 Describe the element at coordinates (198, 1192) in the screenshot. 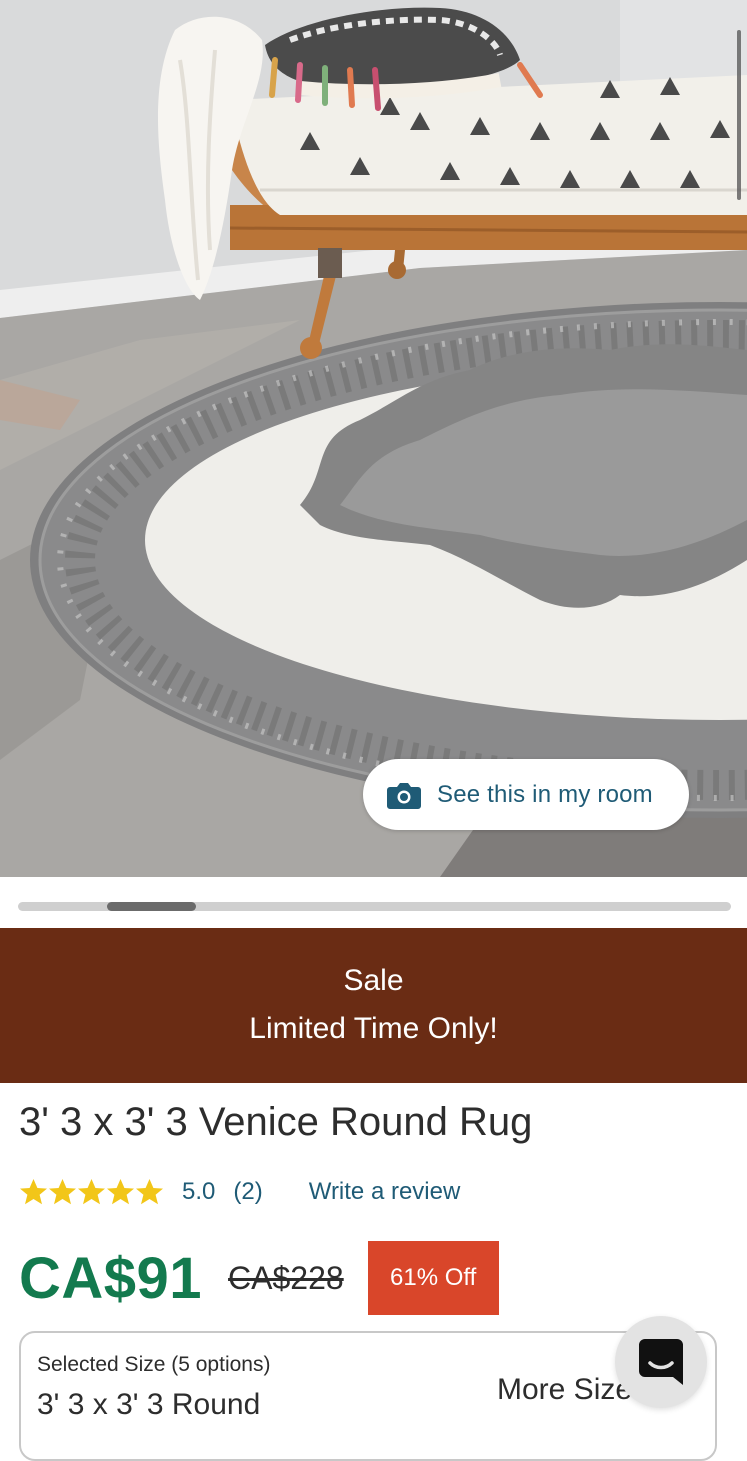

I see `rating-value: 5.0` at that location.